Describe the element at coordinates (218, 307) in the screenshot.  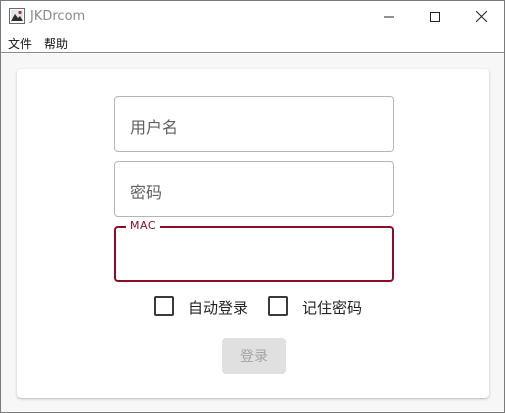
I see `auto-login-label: 自动登录` at that location.